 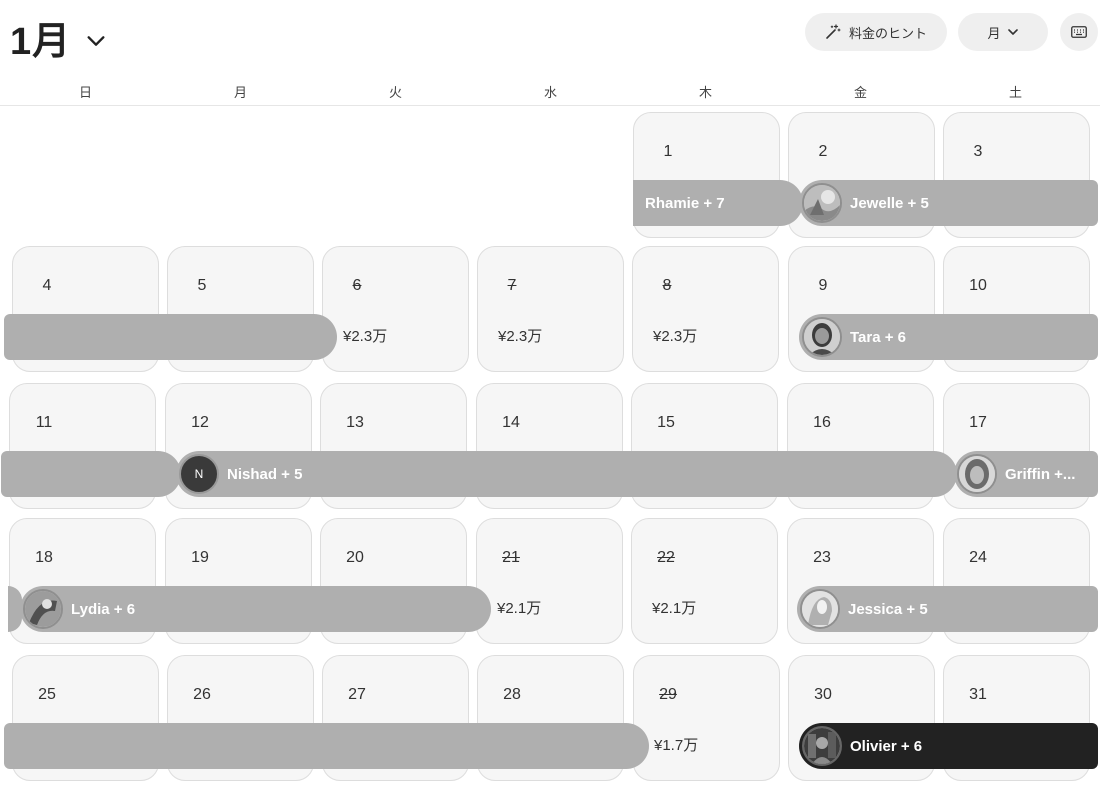 I want to click on day-number: 12, so click(x=200, y=422).